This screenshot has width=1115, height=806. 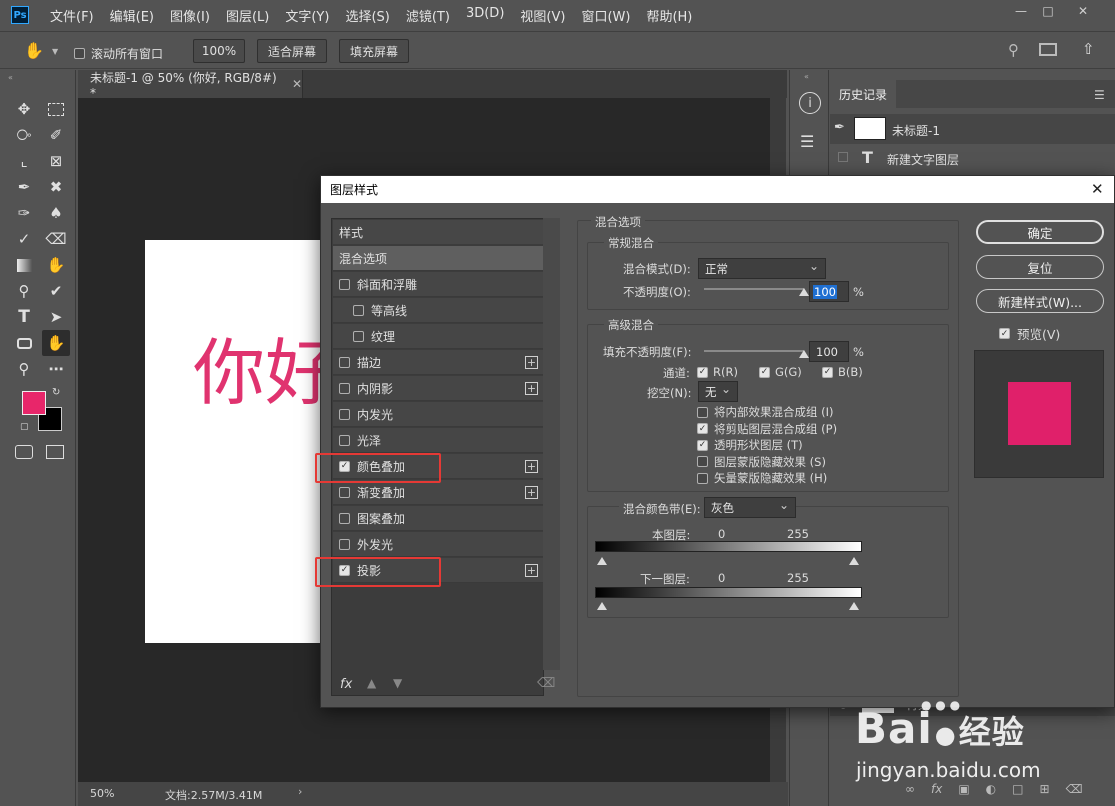 I want to click on menu-item-8: 视图(V), so click(x=542, y=15).